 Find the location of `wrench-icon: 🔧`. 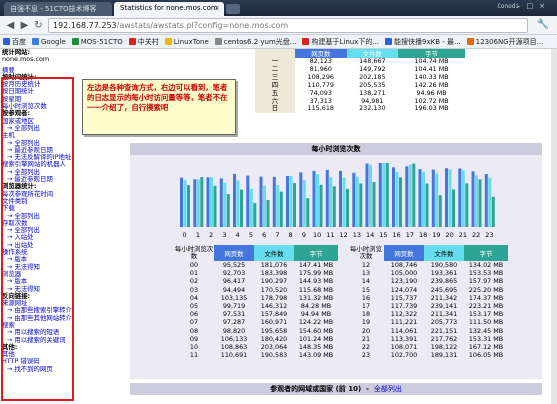

wrench-icon: 🔧 is located at coordinates (543, 24).